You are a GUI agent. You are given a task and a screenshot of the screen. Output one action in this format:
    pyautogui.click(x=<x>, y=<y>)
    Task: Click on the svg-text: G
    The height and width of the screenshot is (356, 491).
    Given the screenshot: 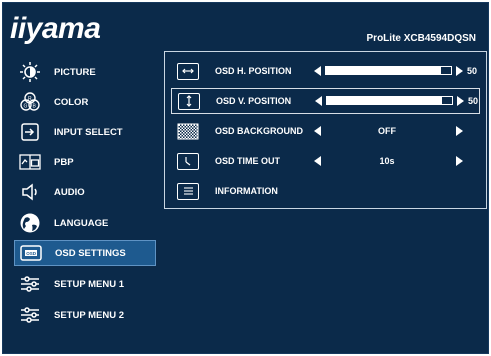 What is the action you would take?
    pyautogui.click(x=26, y=107)
    